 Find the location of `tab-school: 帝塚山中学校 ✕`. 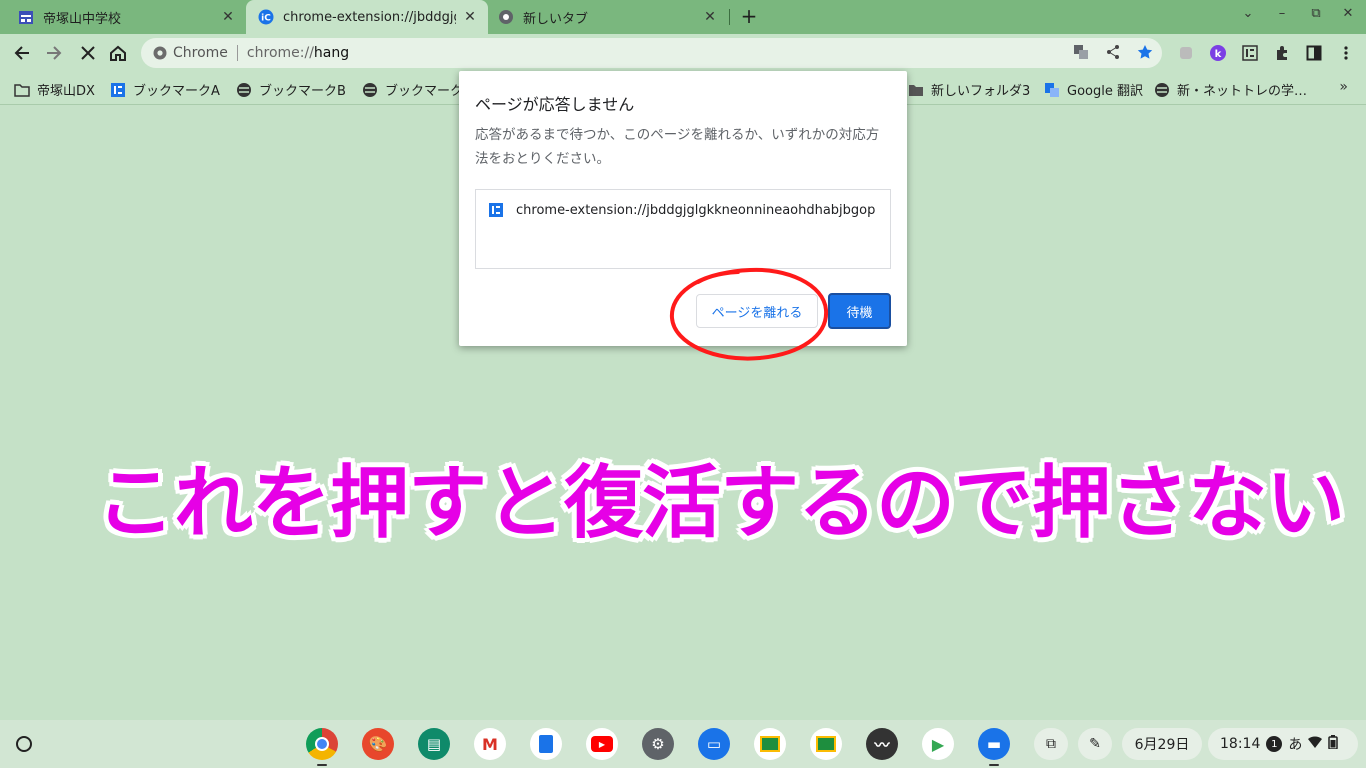

tab-school: 帝塚山中学校 ✕ is located at coordinates (123, 17).